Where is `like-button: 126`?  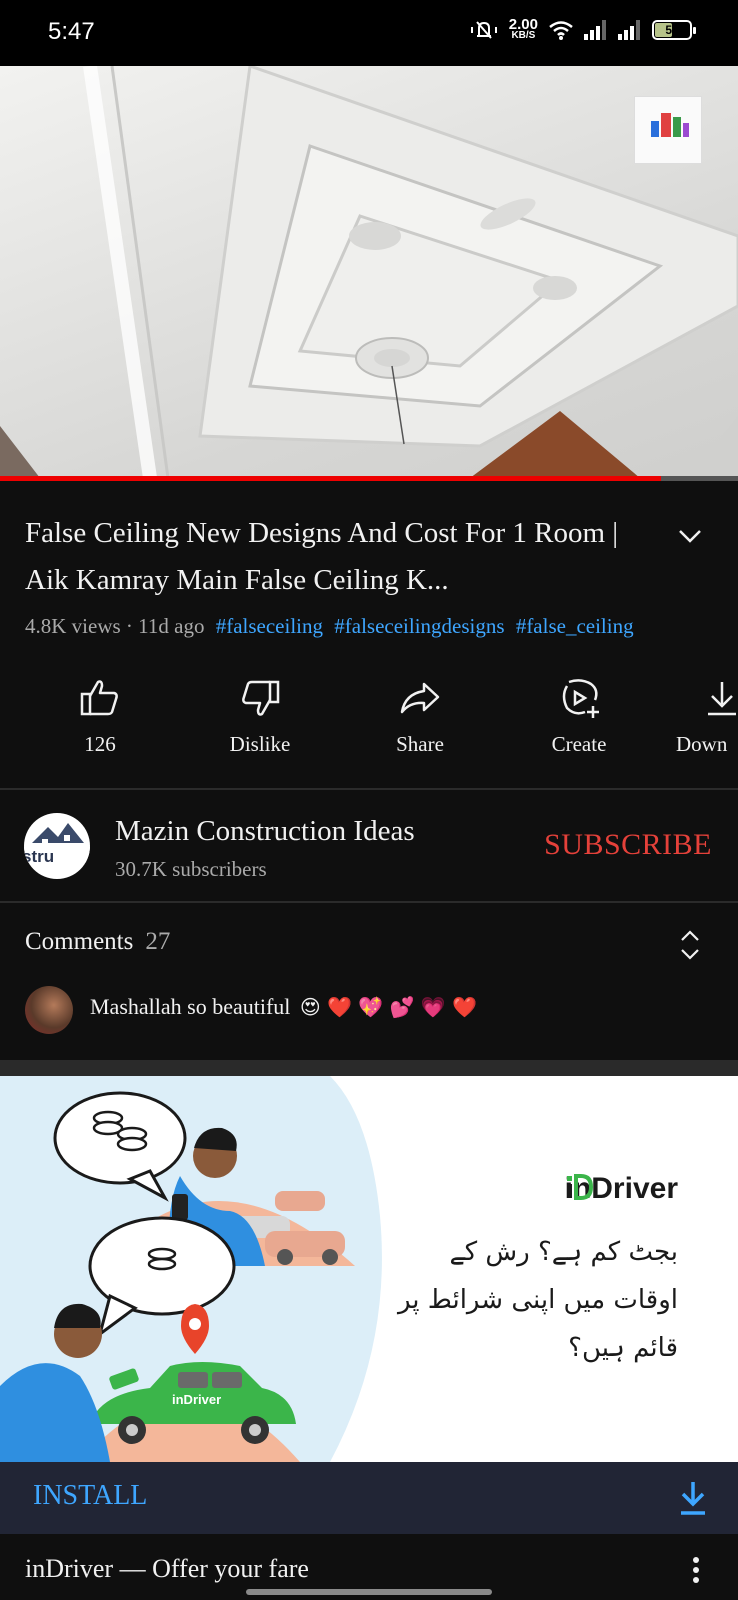
like-button: 126 is located at coordinates (100, 716).